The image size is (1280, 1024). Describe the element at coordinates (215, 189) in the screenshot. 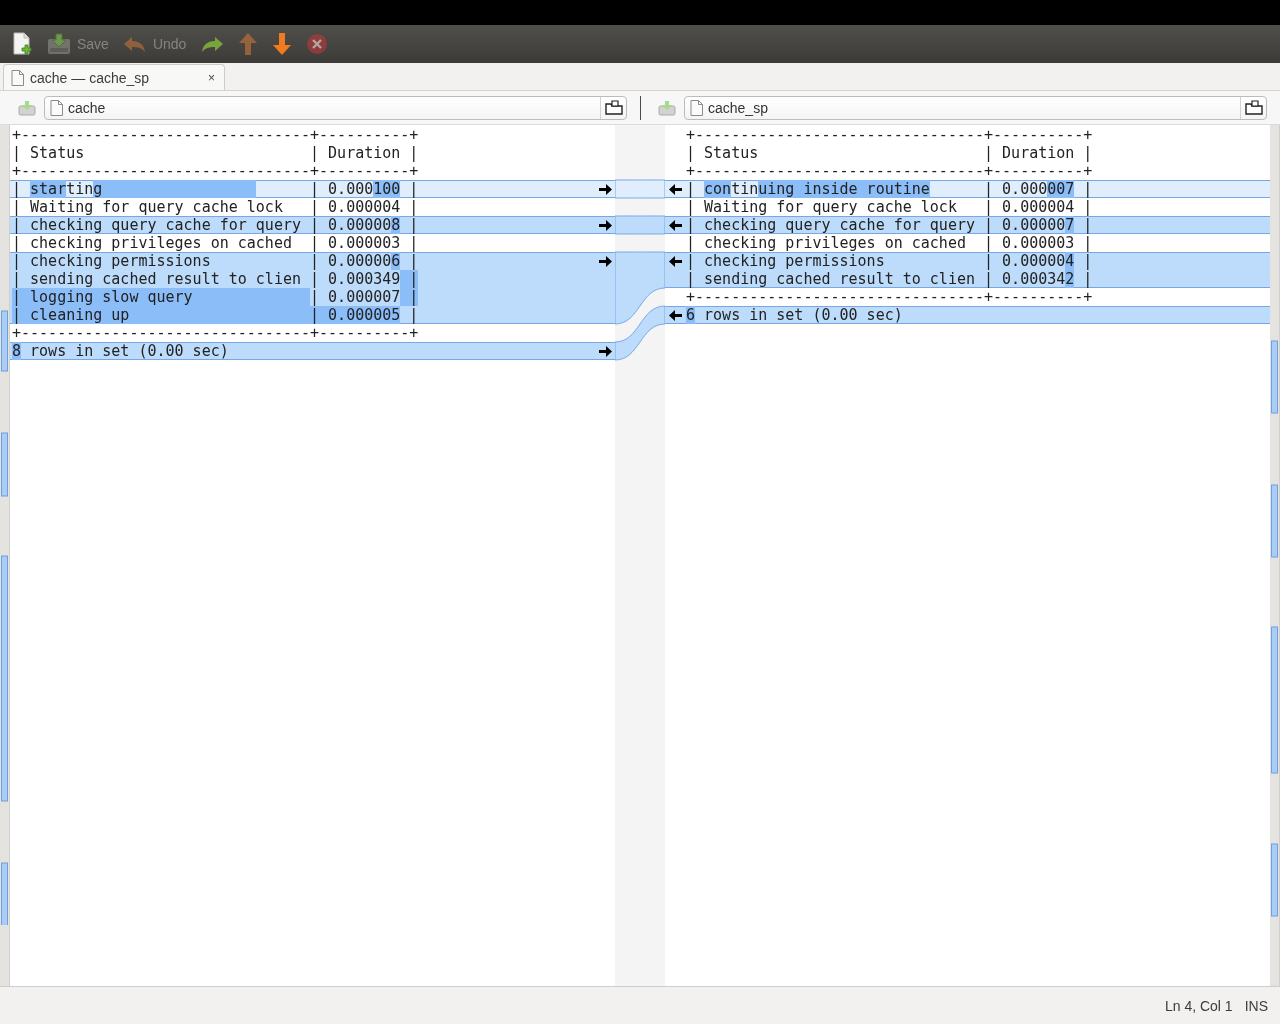

I see `line-text: | starting | 0.000100 |` at that location.